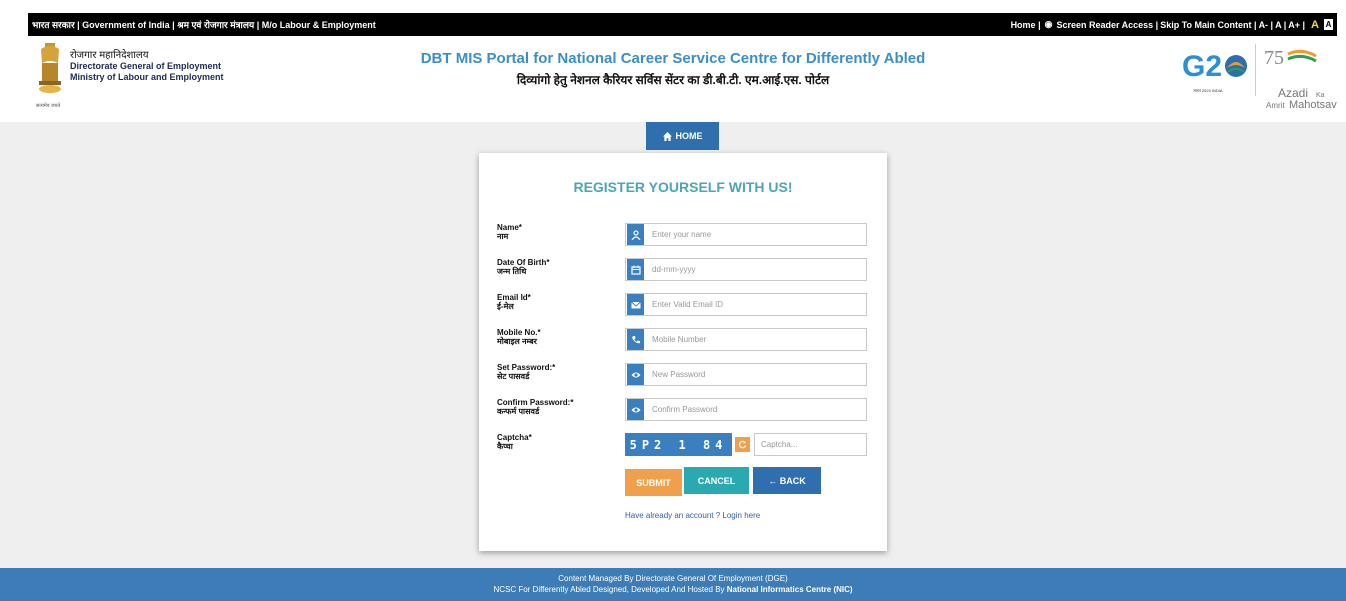 This screenshot has width=1346, height=601. Describe the element at coordinates (523, 262) in the screenshot. I see `dob-label-en: Date Of Birth*` at that location.